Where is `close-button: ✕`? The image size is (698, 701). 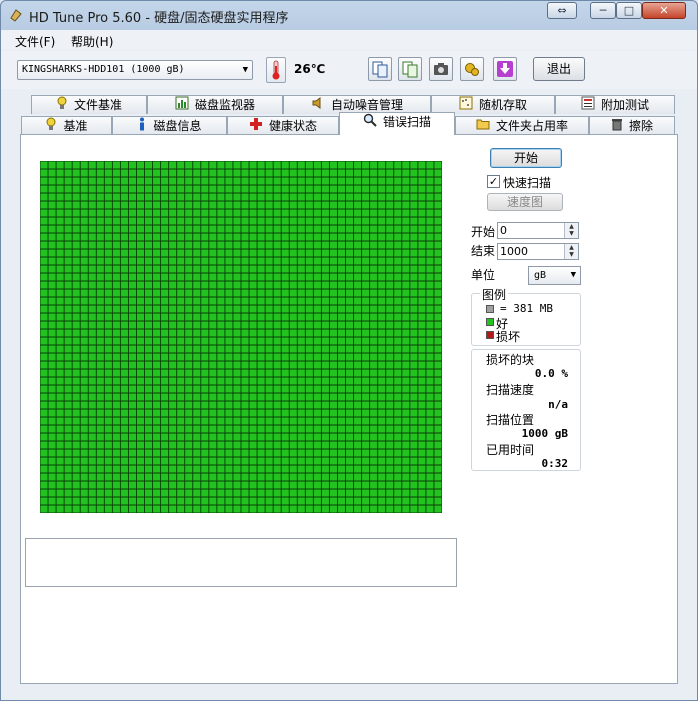 close-button: ✕ is located at coordinates (664, 10).